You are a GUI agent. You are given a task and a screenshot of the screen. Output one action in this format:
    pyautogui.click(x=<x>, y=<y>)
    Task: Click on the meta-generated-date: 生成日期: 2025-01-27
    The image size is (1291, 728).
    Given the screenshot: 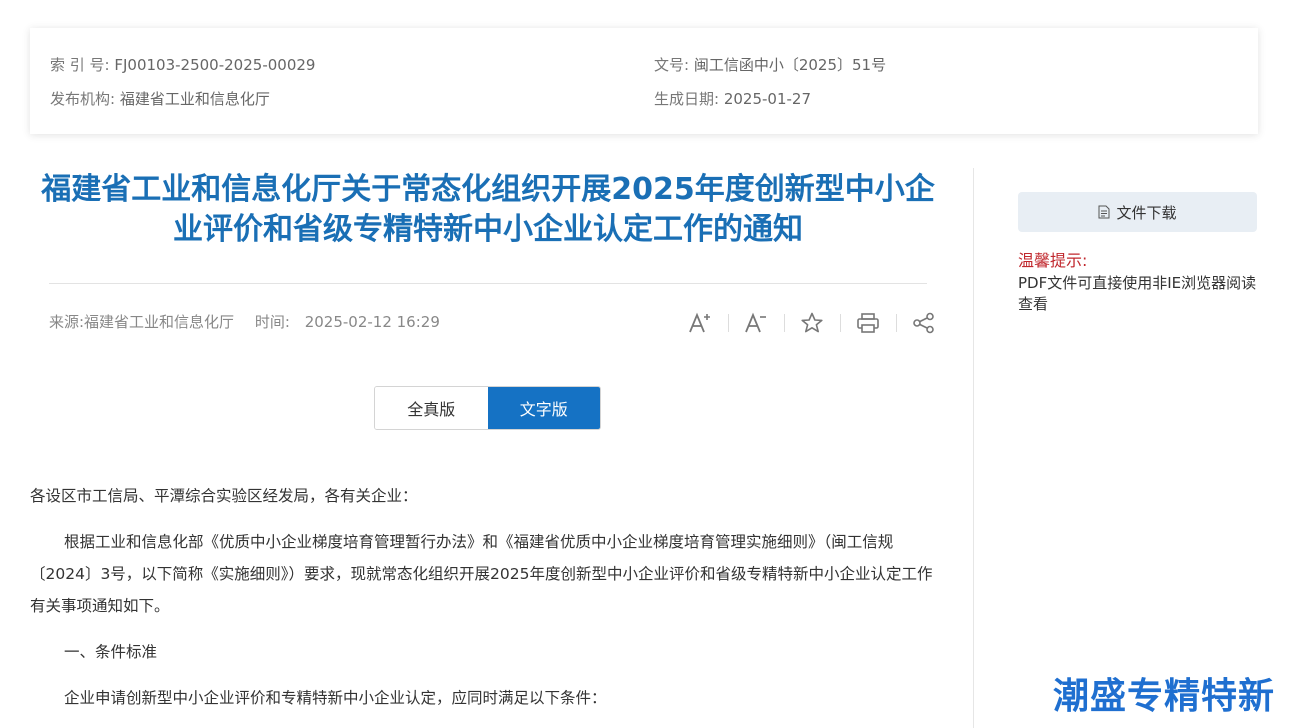 What is the action you would take?
    pyautogui.click(x=732, y=99)
    